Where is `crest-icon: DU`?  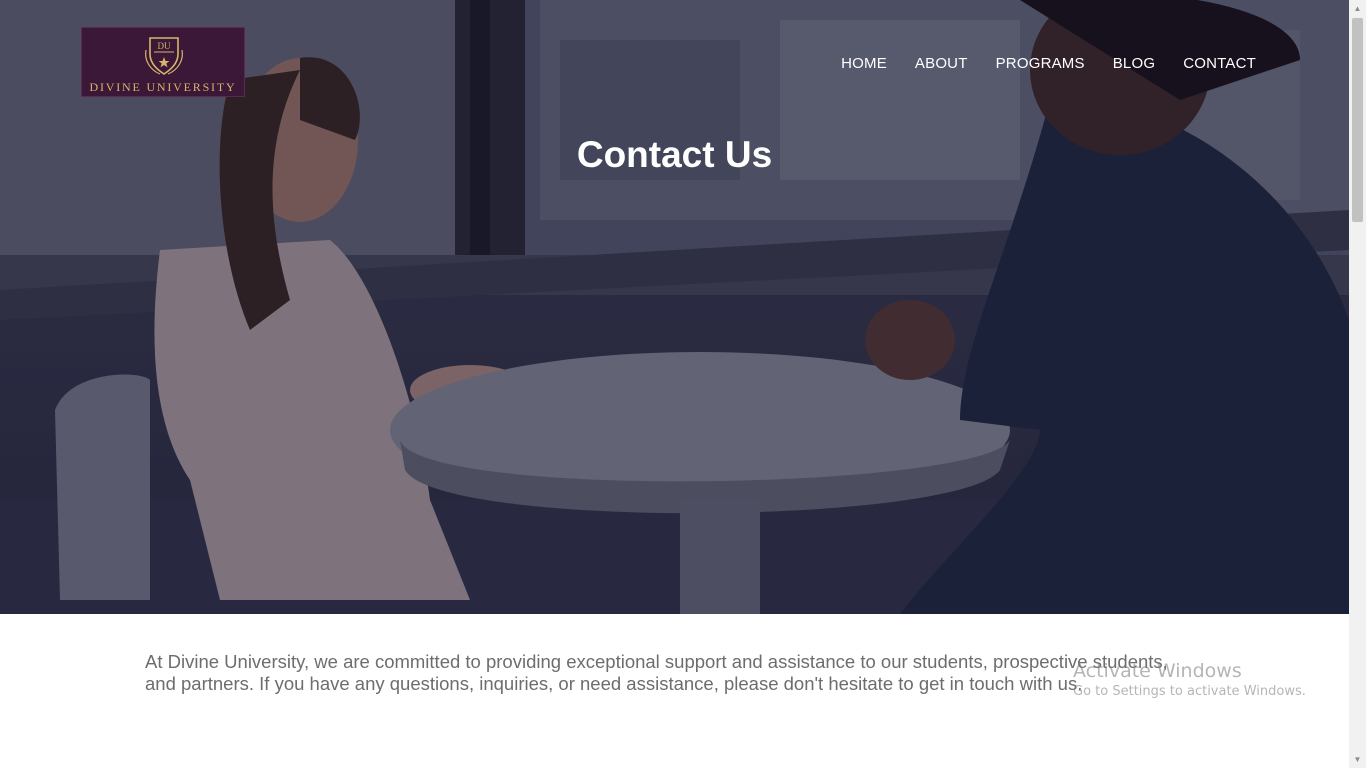 crest-icon: DU is located at coordinates (164, 56).